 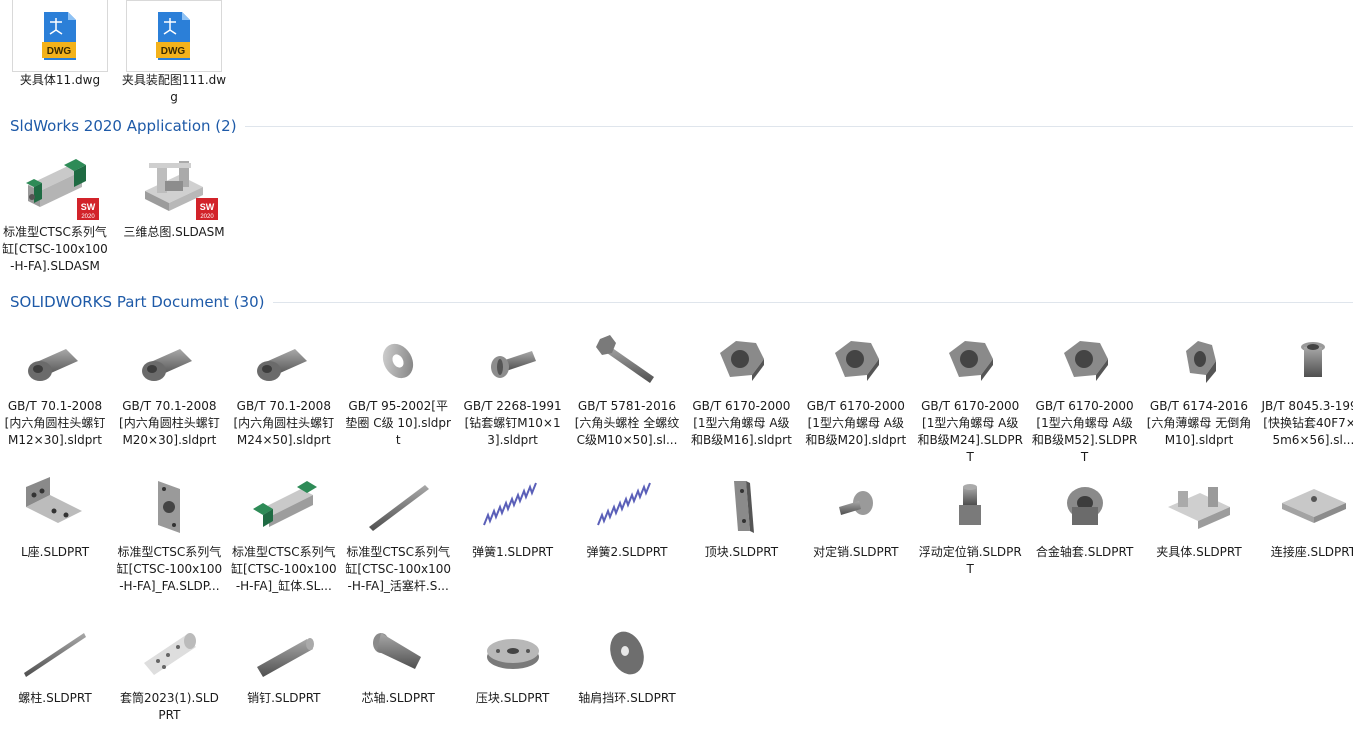 I want to click on pin-icon, so click(x=284, y=653).